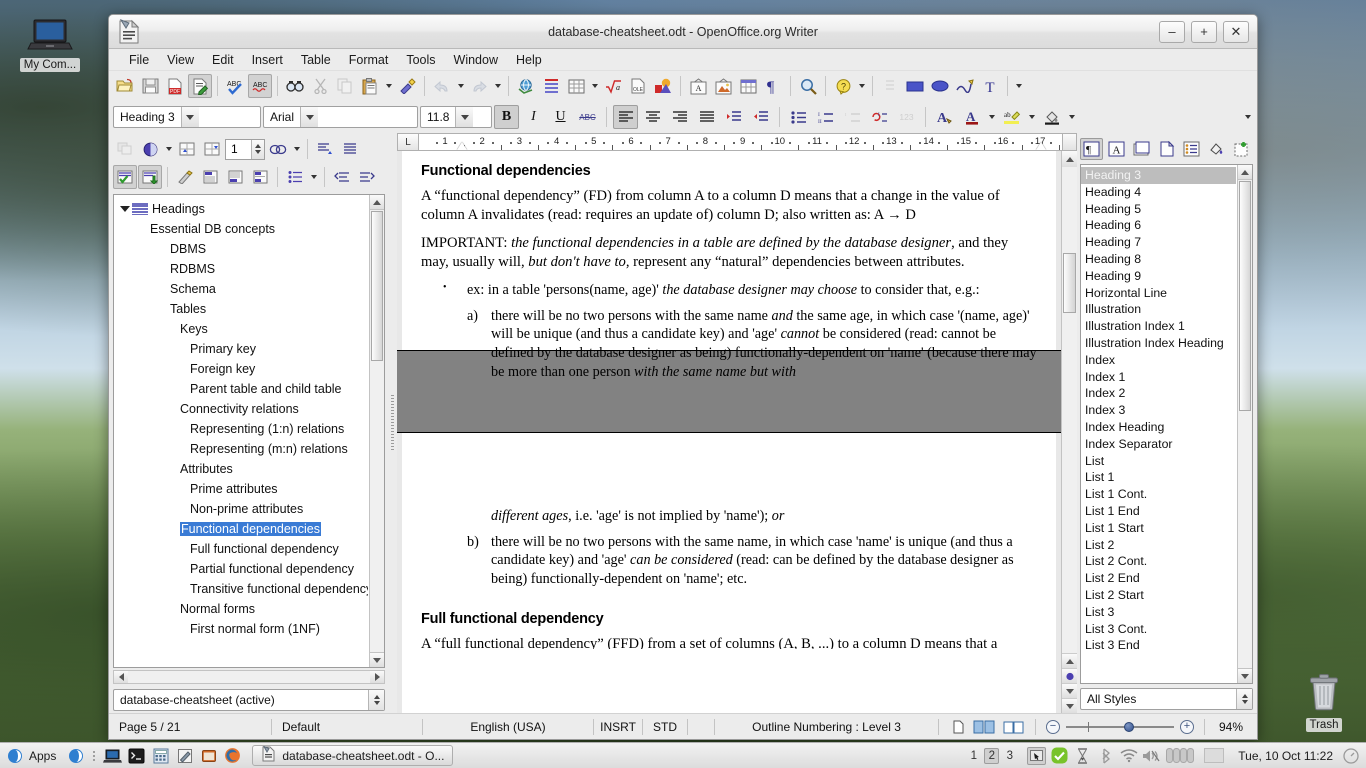 Image resolution: width=1366 pixels, height=768 pixels. I want to click on scroll-up-icon, so click(1069, 159).